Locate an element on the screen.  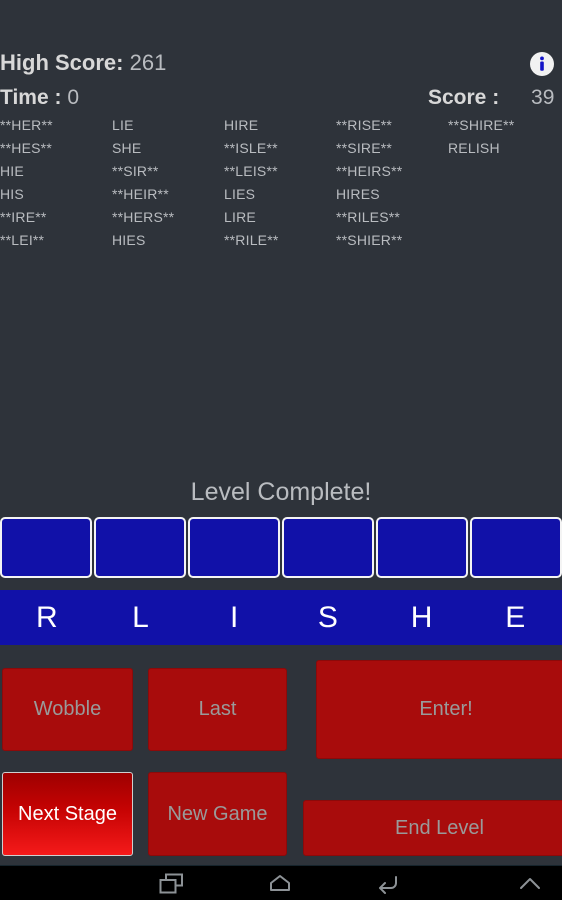
rack-letter: I is located at coordinates (234, 617).